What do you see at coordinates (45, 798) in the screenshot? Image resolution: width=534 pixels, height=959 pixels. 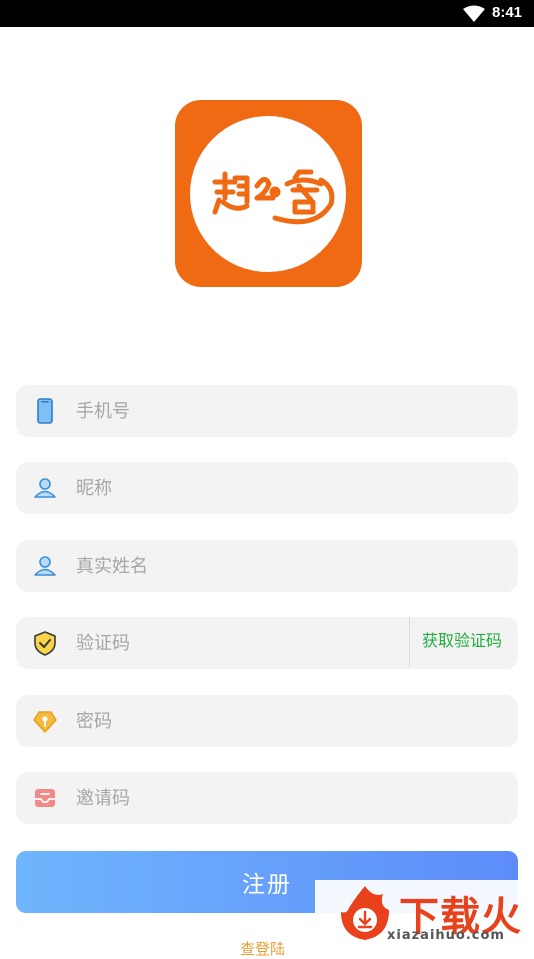 I see `inbox-icon` at bounding box center [45, 798].